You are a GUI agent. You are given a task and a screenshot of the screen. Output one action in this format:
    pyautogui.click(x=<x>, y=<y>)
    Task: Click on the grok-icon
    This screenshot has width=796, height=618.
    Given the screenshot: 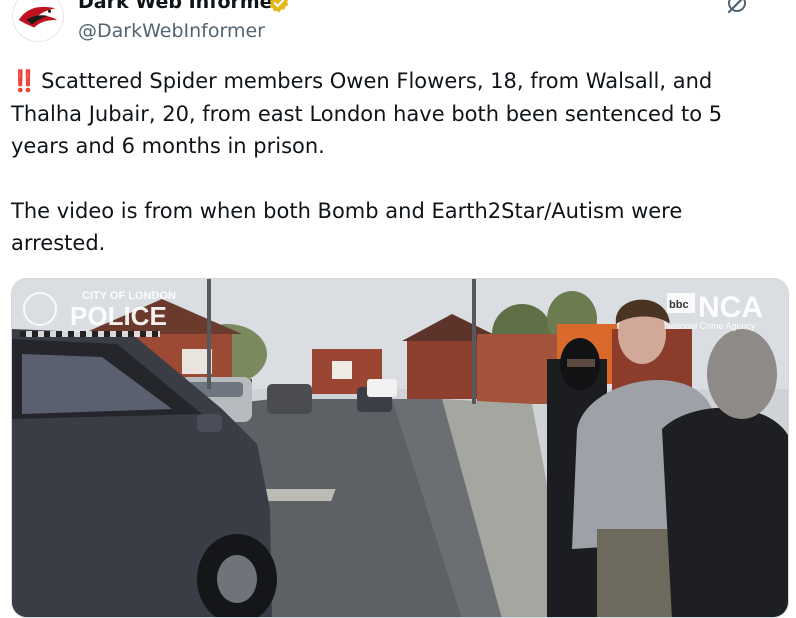 What is the action you would take?
    pyautogui.click(x=738, y=7)
    